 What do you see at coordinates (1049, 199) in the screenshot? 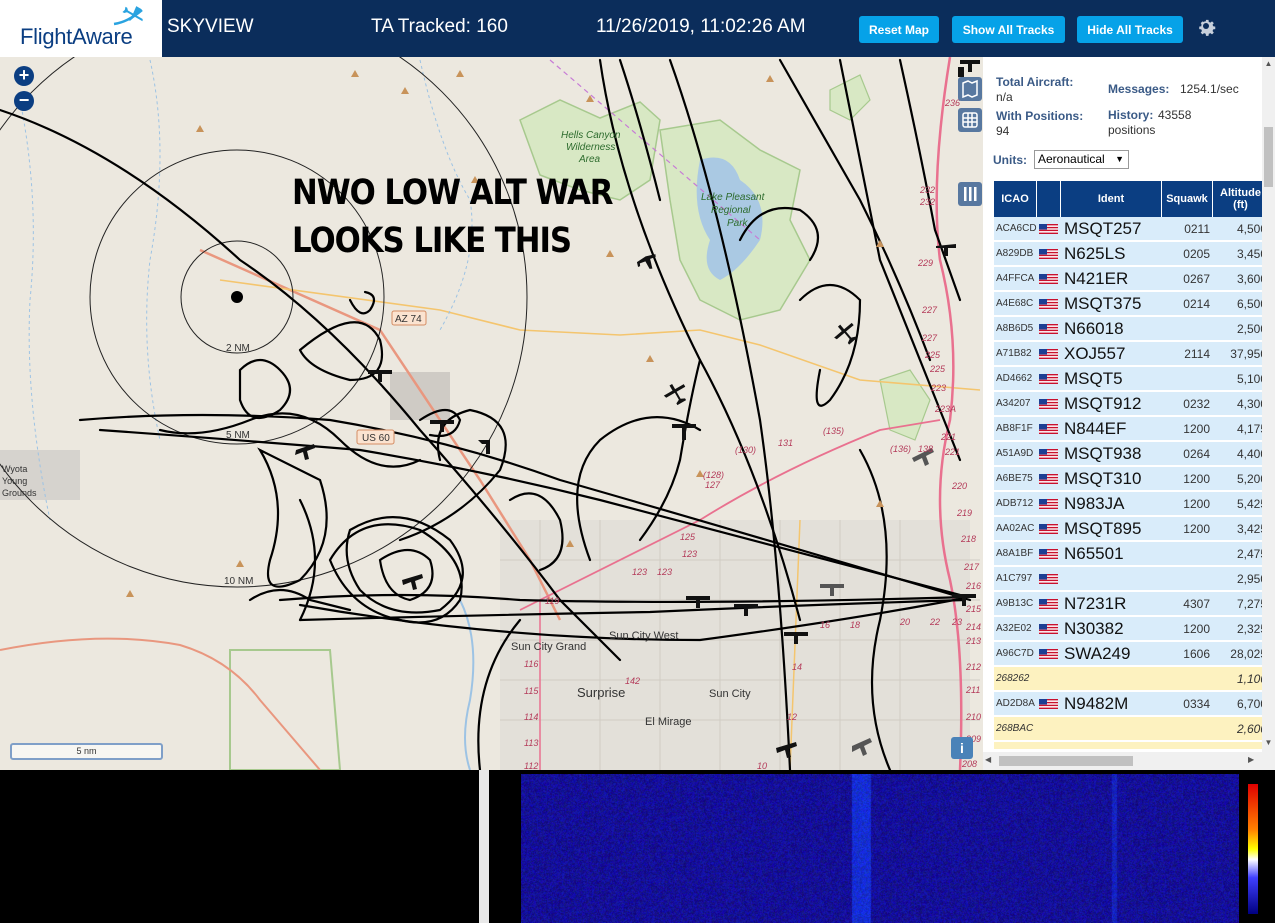
I see `col-flag` at bounding box center [1049, 199].